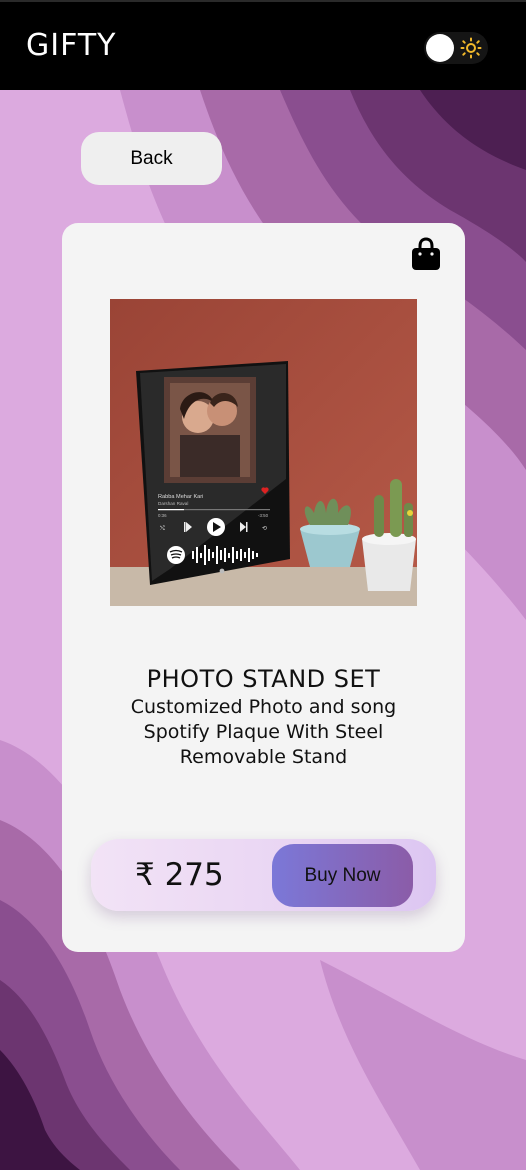  I want to click on brand-logo: GIFTY, so click(71, 45).